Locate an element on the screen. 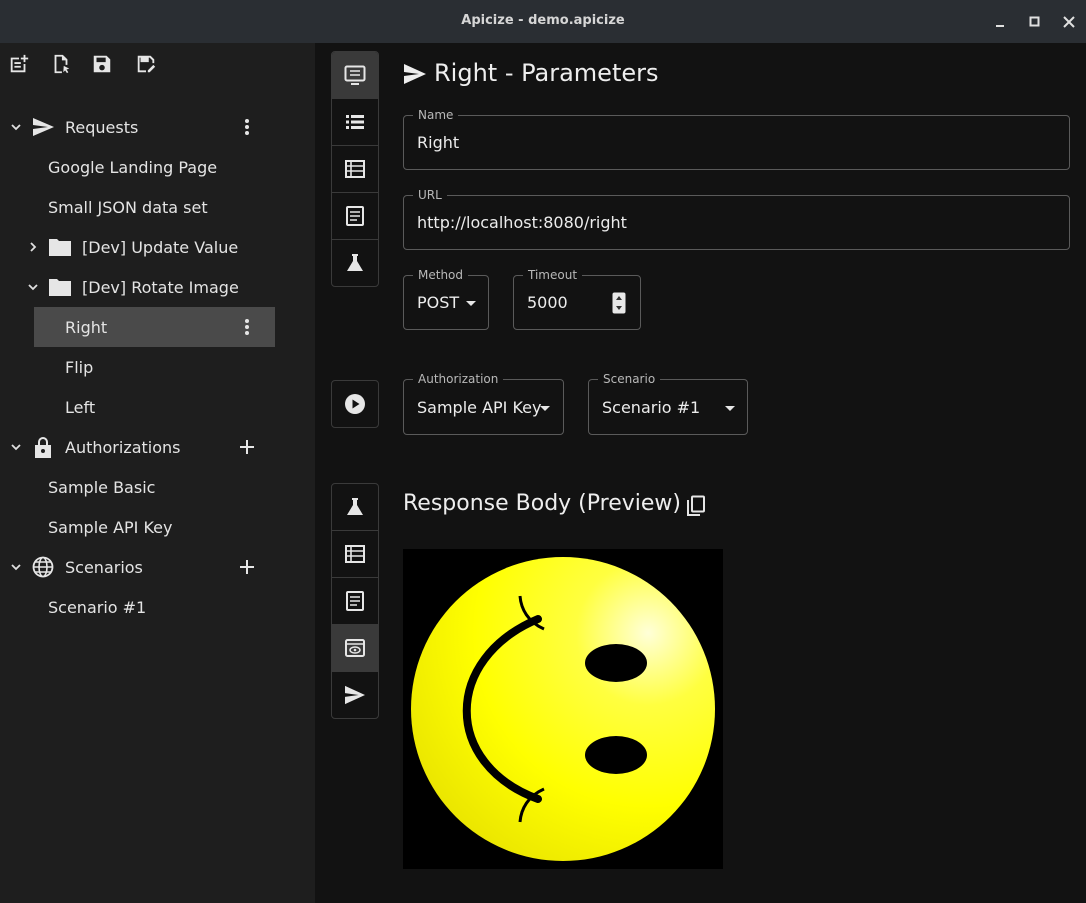 This screenshot has width=1086, height=903. authorization-select: Authorization Sample API Key is located at coordinates (483, 403).